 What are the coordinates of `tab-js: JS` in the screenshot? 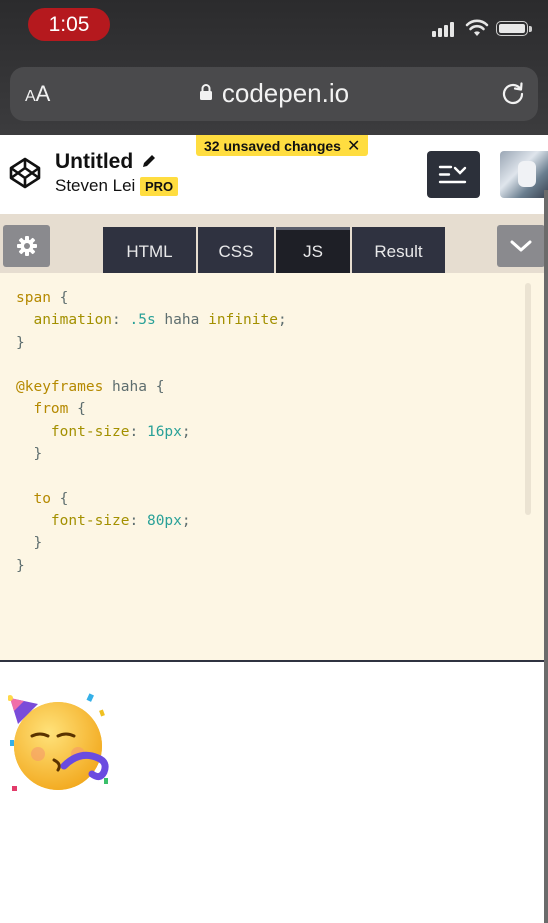 It's located at (313, 250).